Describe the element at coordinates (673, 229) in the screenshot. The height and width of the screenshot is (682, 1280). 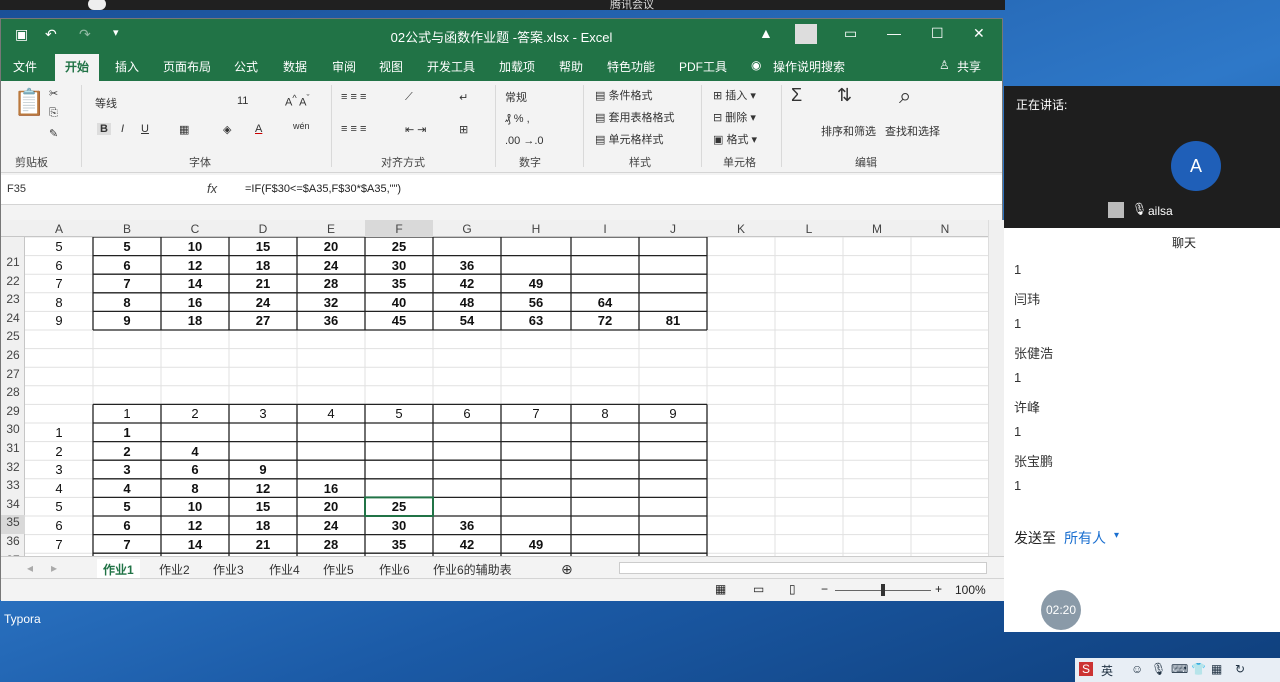
I see `column-header-j: J` at that location.